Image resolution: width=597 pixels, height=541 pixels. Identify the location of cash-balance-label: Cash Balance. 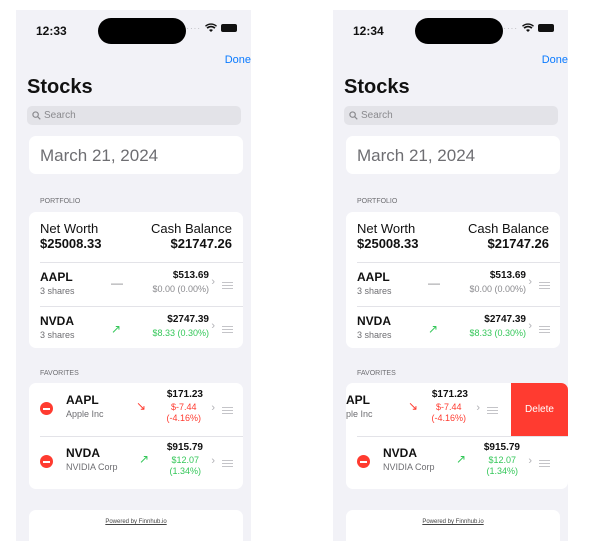
(508, 228).